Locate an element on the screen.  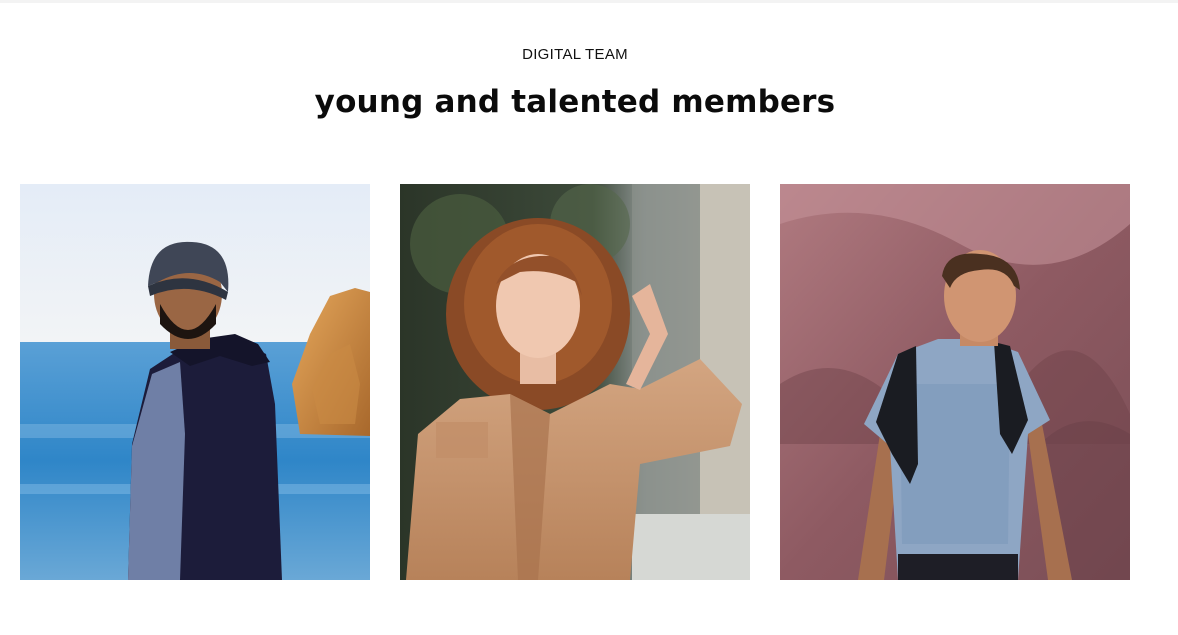
section-eyebrow: DIGITAL TEAM is located at coordinates (575, 54).